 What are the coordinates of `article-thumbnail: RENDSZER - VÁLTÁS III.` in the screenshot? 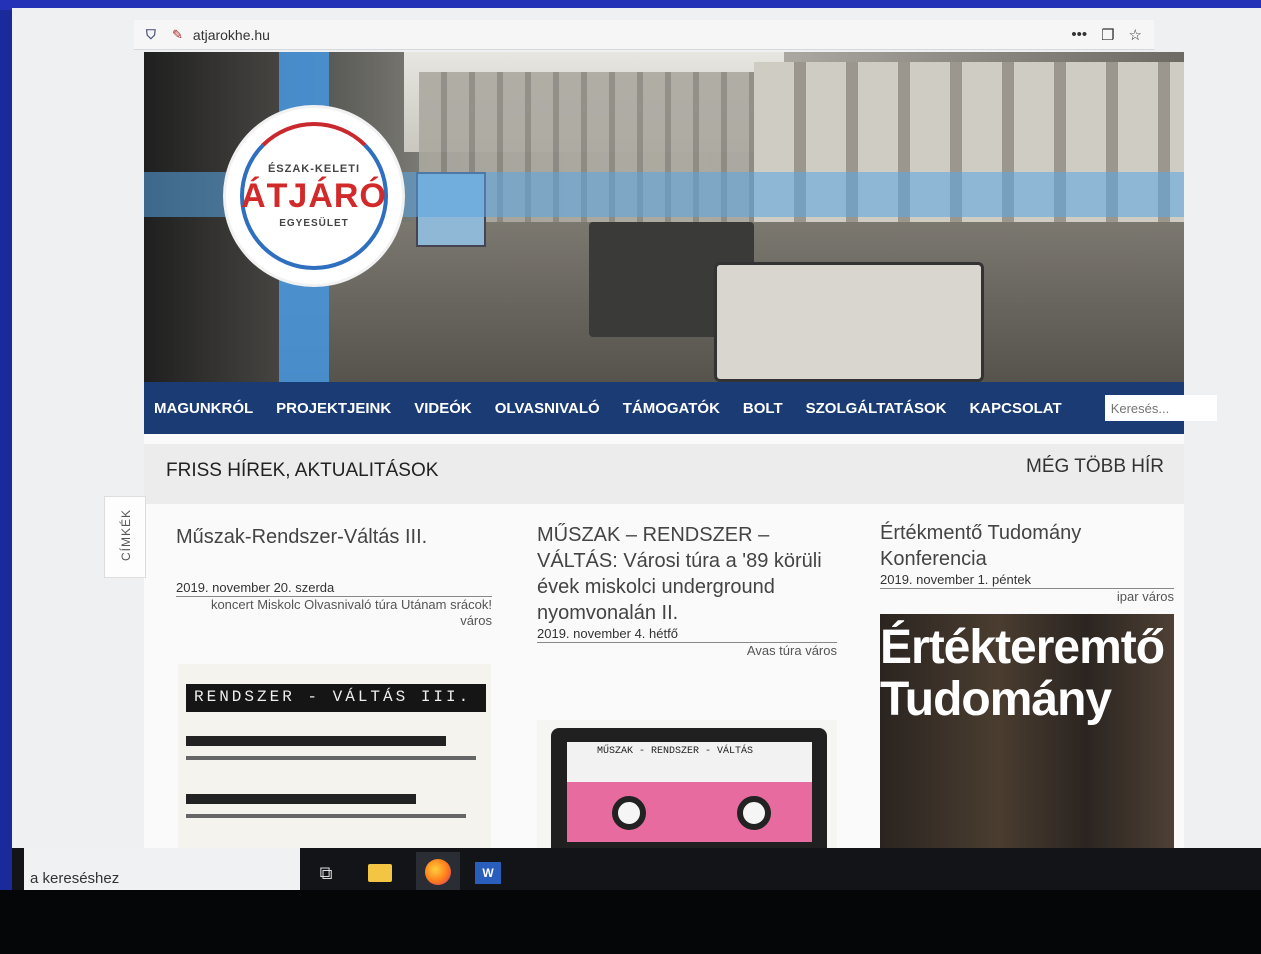 It's located at (334, 756).